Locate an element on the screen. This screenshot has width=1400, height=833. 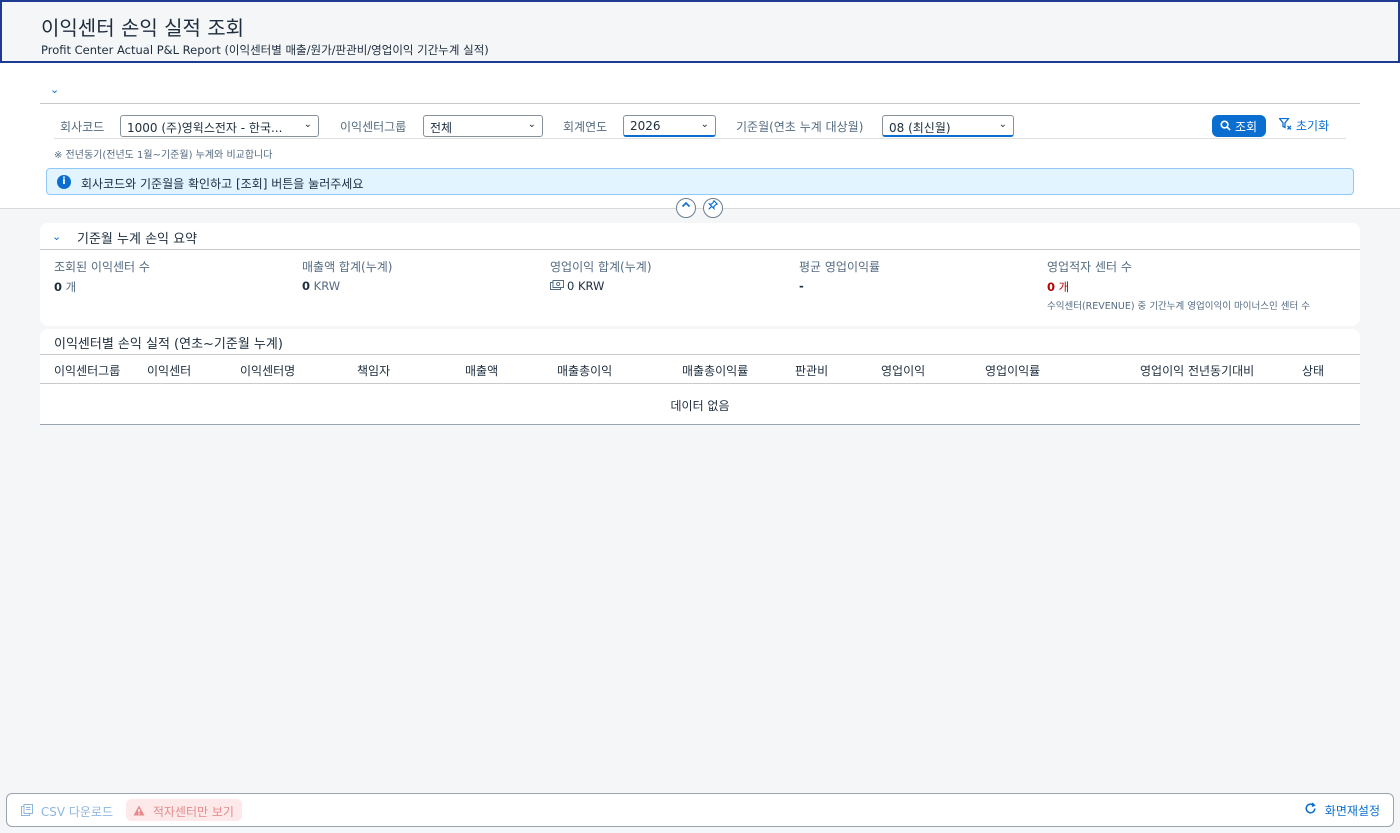
page-title: 이익센터 손익 실적 조회 is located at coordinates (143, 28).